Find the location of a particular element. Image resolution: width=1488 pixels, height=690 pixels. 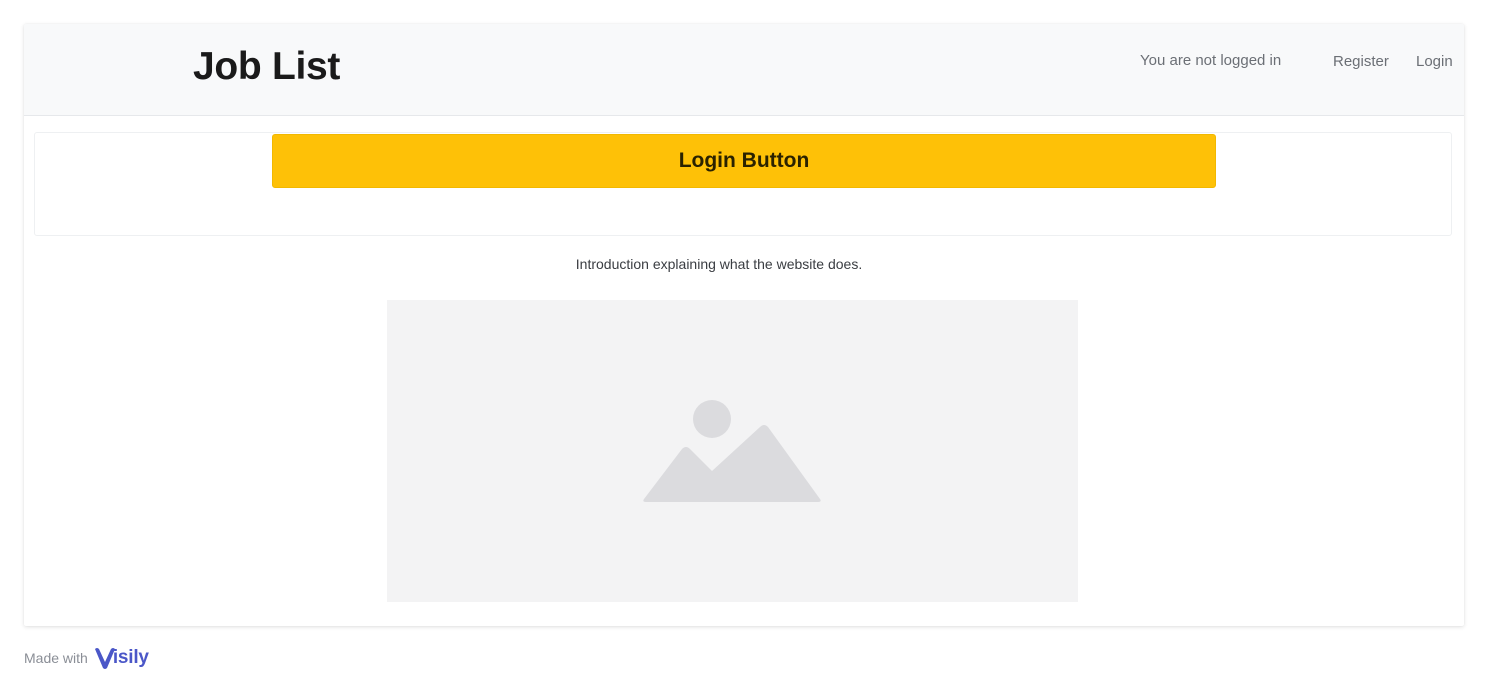

visily-logo-text: isily is located at coordinates (130, 657).